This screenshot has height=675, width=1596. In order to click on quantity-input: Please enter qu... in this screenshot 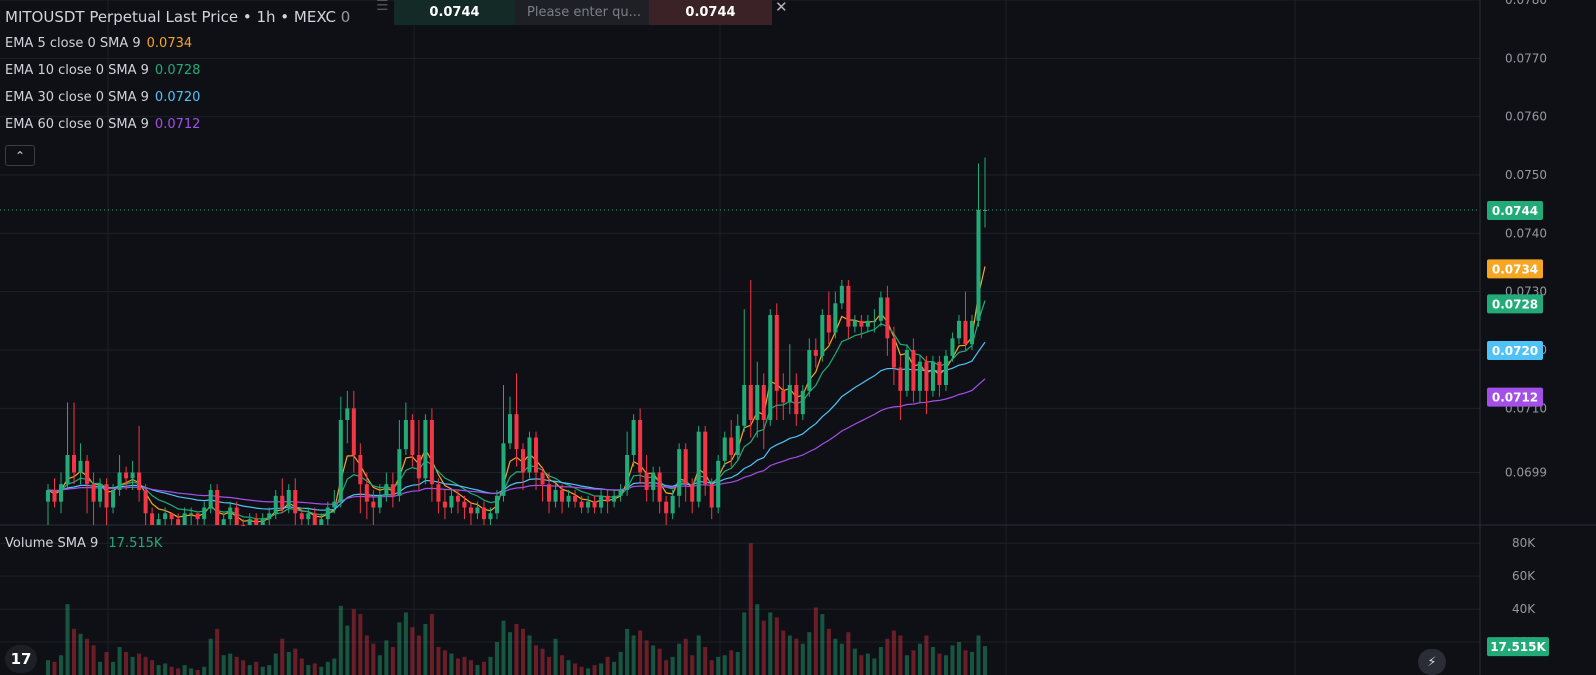, I will do `click(582, 12)`.